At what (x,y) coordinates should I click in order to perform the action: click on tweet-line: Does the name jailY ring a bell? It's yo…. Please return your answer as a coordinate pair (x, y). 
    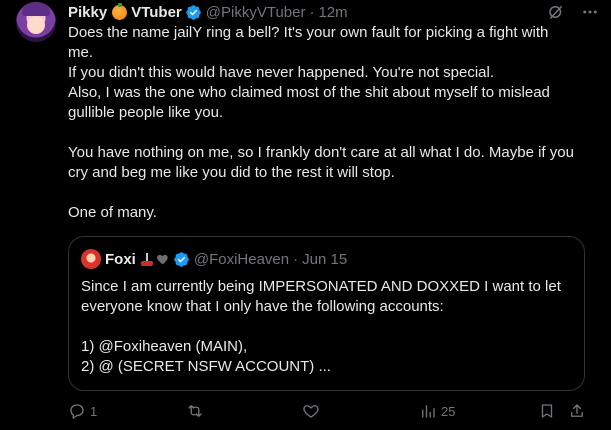
    Looking at the image, I should click on (308, 32).